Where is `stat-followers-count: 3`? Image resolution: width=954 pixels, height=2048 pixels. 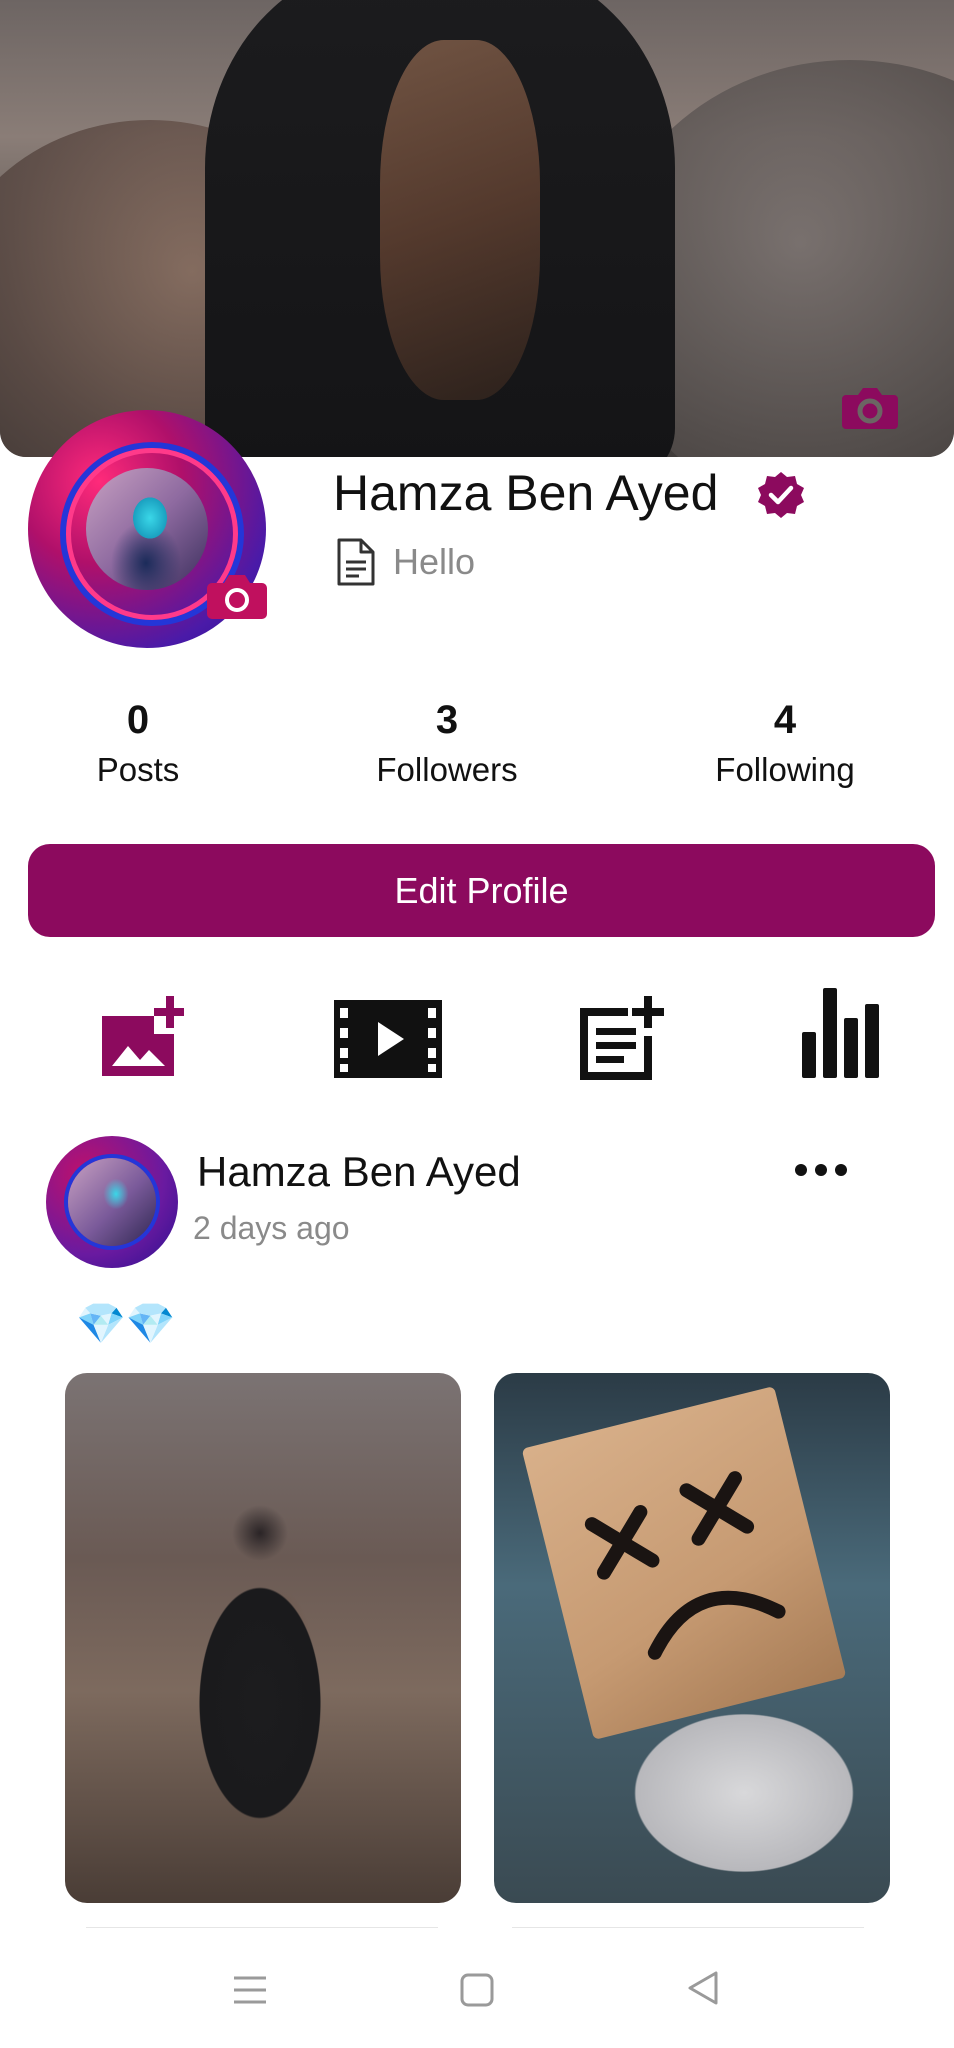 stat-followers-count: 3 is located at coordinates (447, 720).